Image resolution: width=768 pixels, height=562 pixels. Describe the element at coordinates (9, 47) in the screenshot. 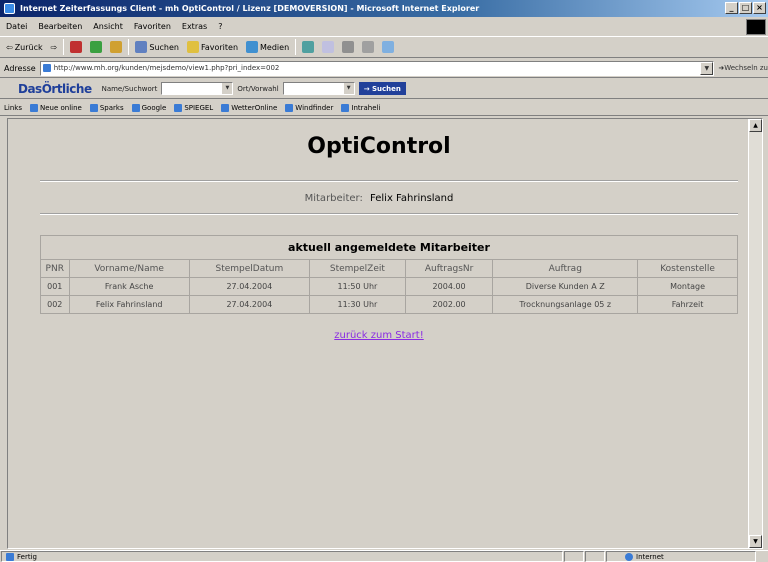

I see `back-arrow-icon: ⇦` at that location.